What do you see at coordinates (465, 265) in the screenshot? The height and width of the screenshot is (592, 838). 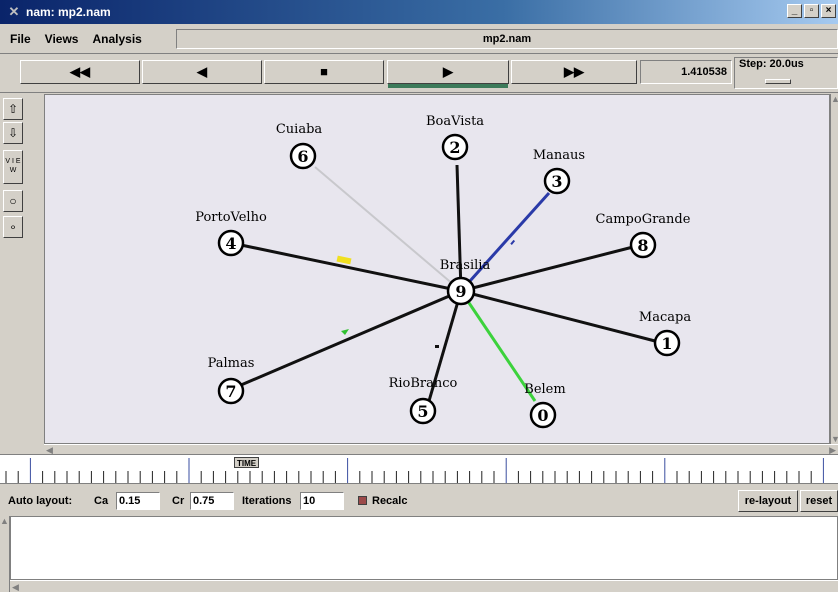 I see `node-brasilia-label: Brasilia` at bounding box center [465, 265].